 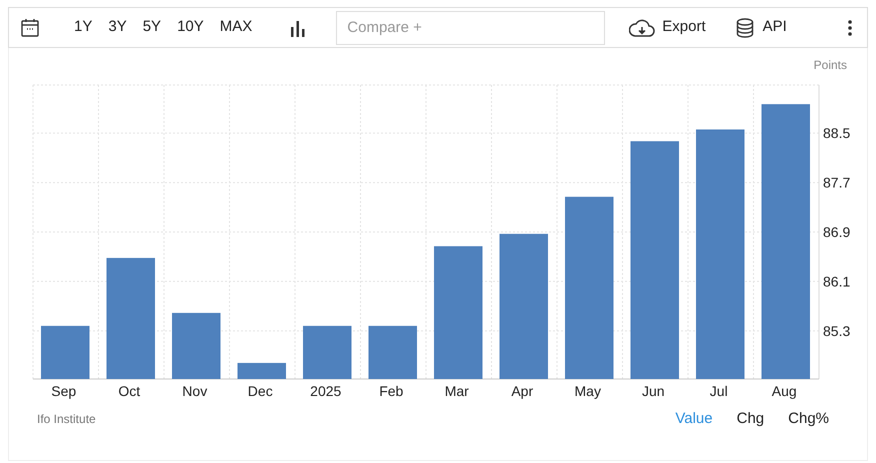 I want to click on more-icon, so click(x=850, y=28).